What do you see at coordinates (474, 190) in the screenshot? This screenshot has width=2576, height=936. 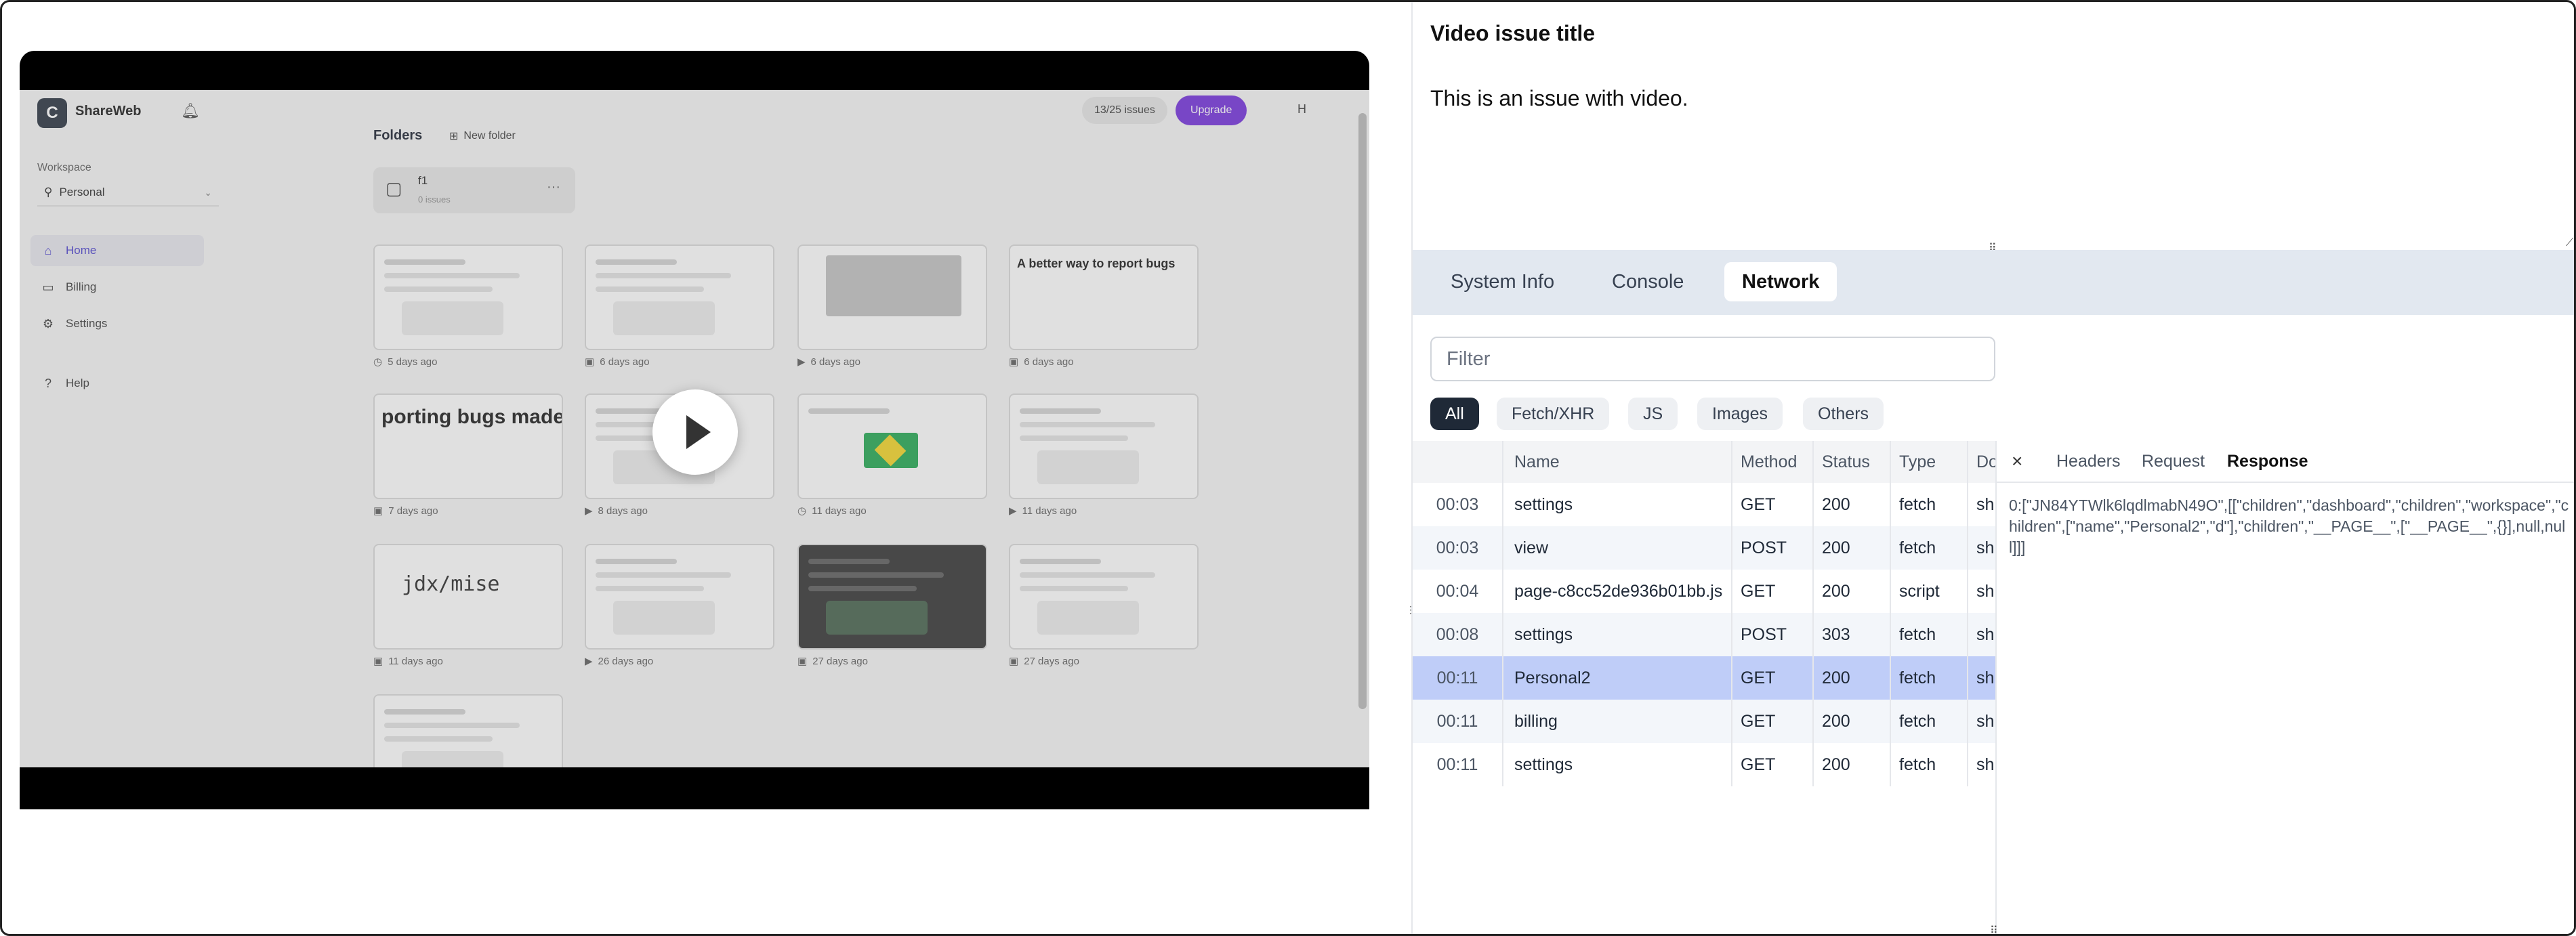 I see `folder-card: ▢ f1 0 issues ···` at bounding box center [474, 190].